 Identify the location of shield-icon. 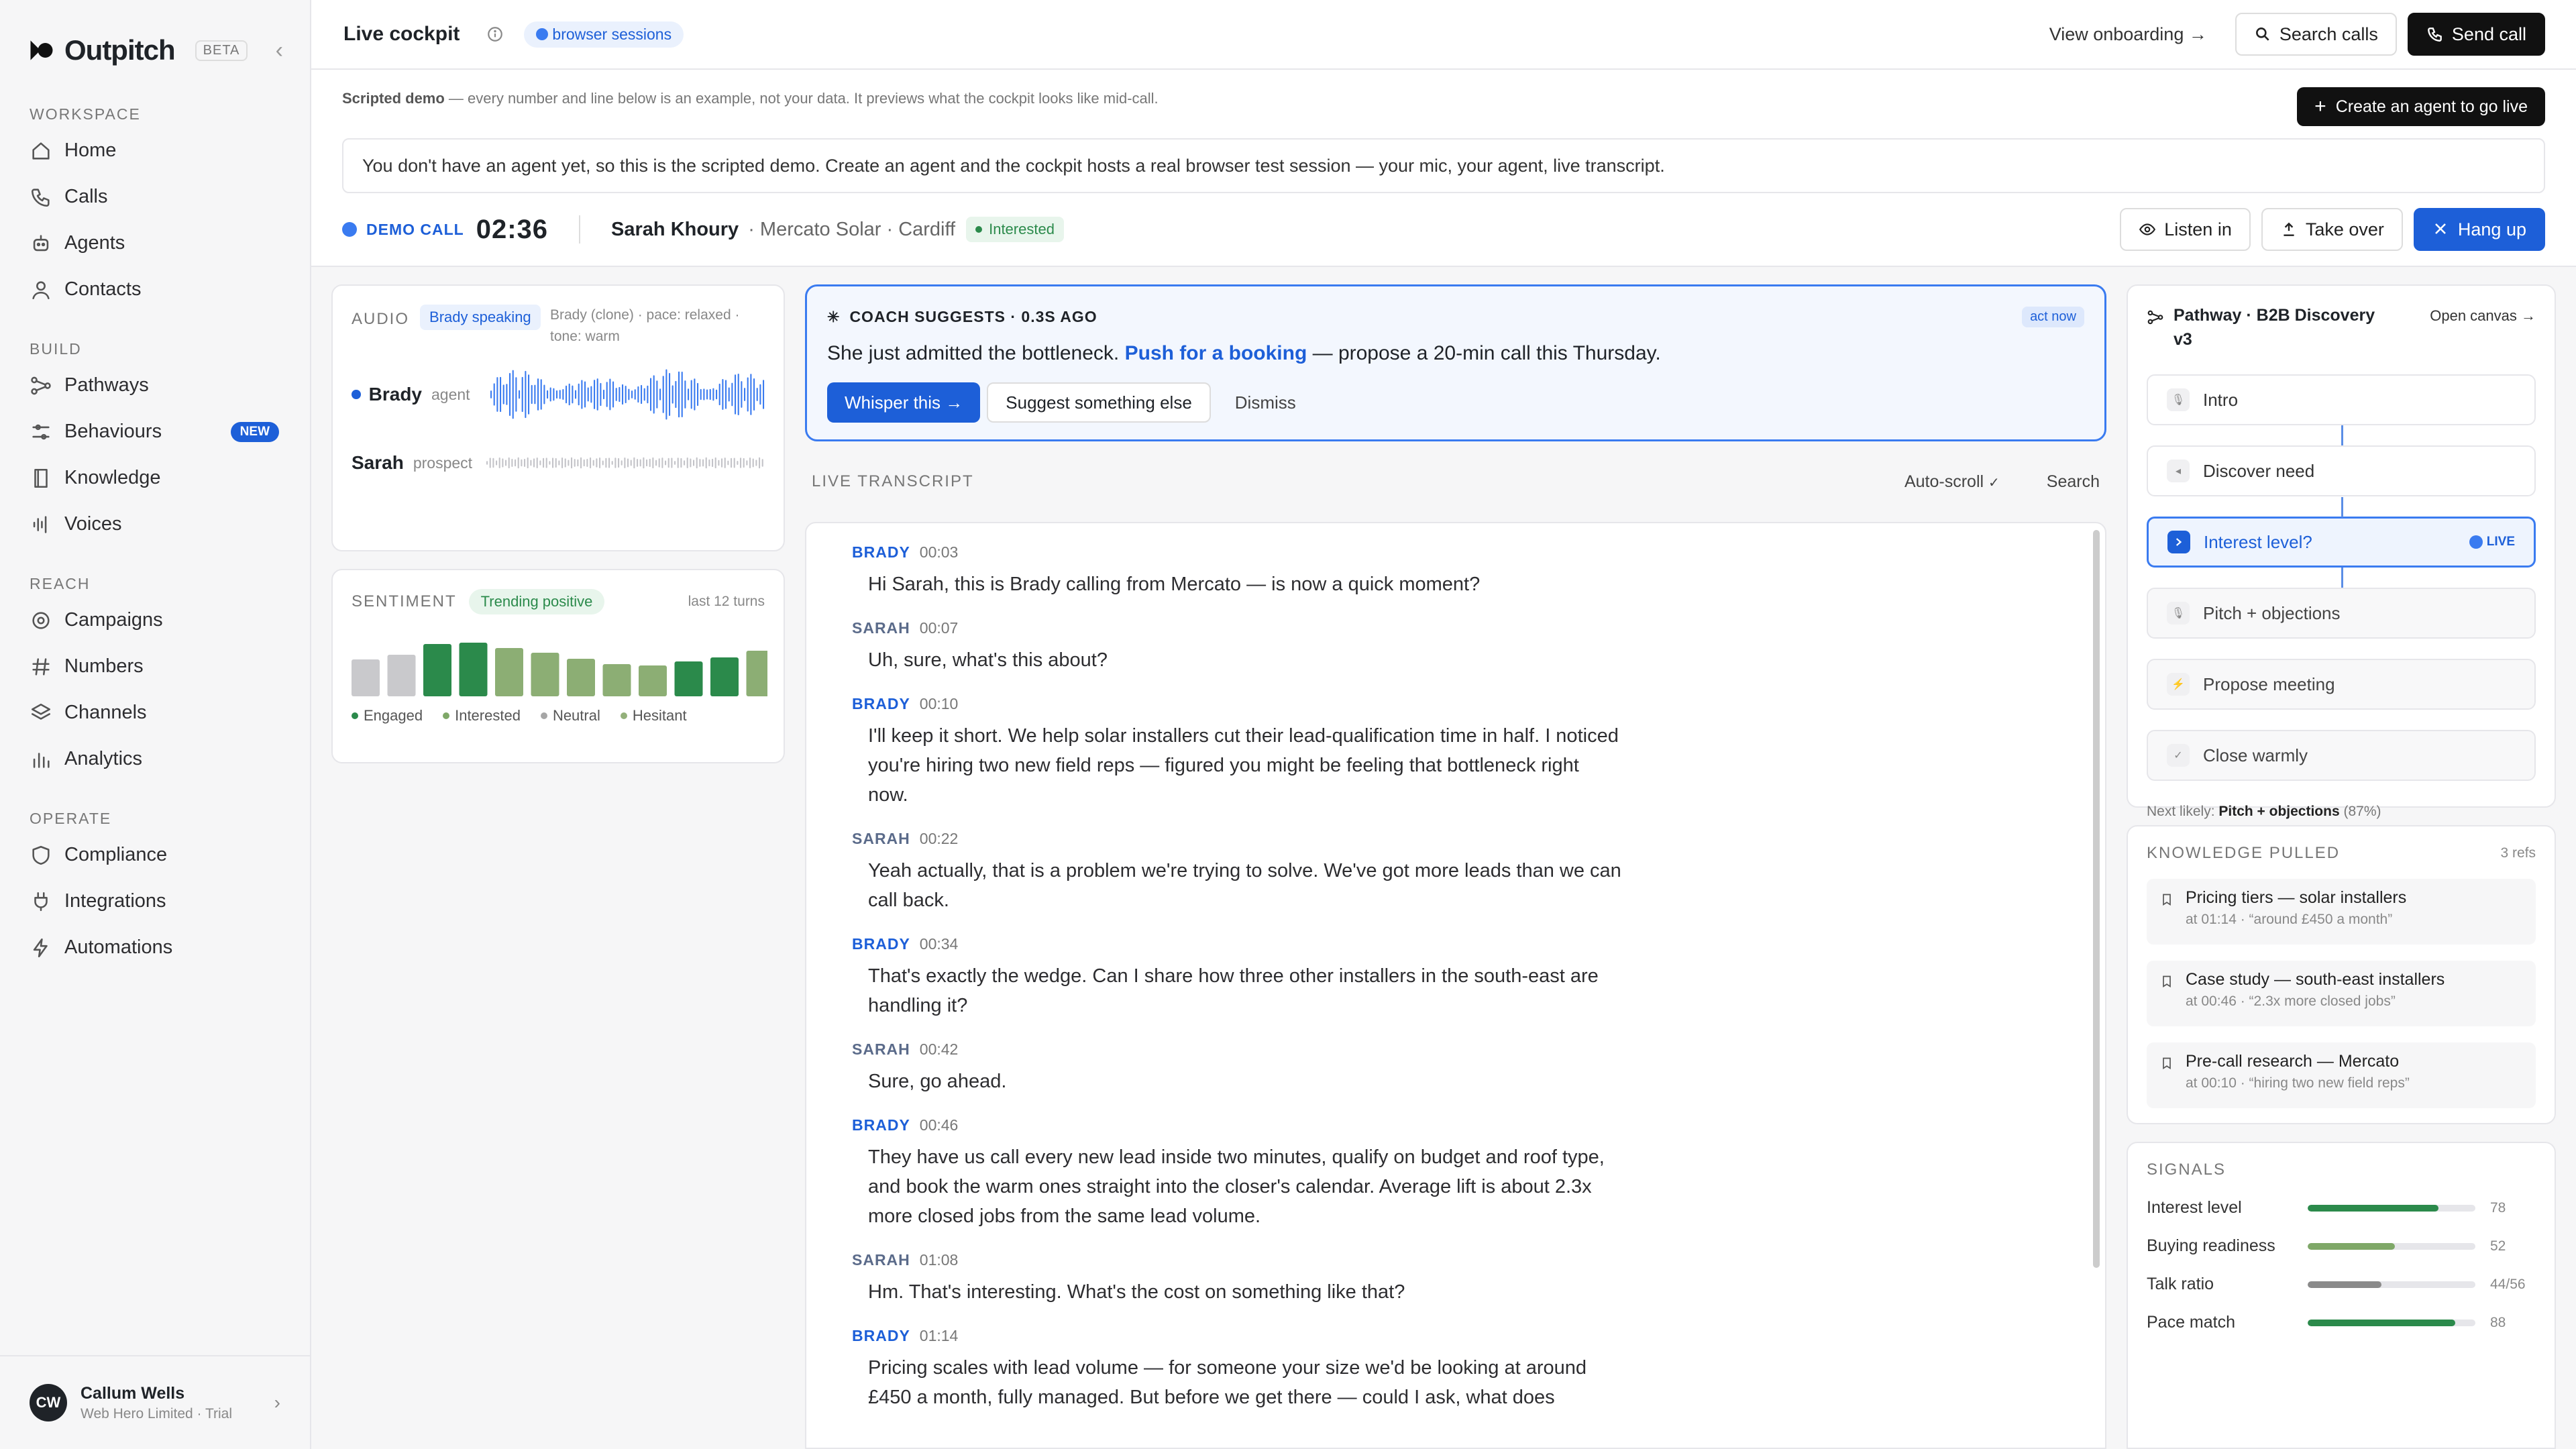
(41, 855).